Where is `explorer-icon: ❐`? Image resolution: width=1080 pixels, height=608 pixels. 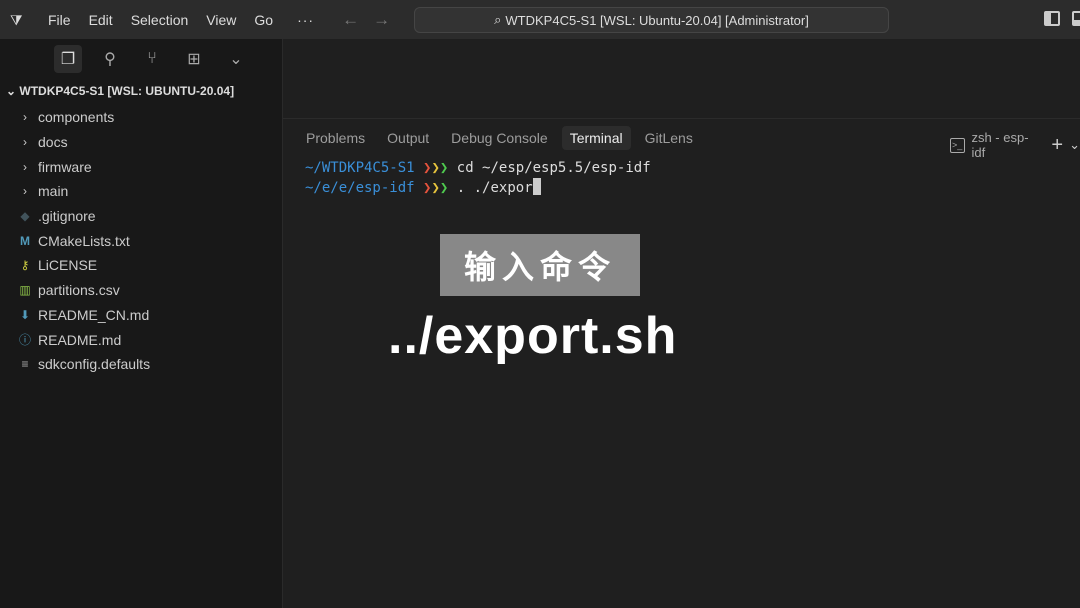
explorer-icon: ❐ is located at coordinates (68, 59).